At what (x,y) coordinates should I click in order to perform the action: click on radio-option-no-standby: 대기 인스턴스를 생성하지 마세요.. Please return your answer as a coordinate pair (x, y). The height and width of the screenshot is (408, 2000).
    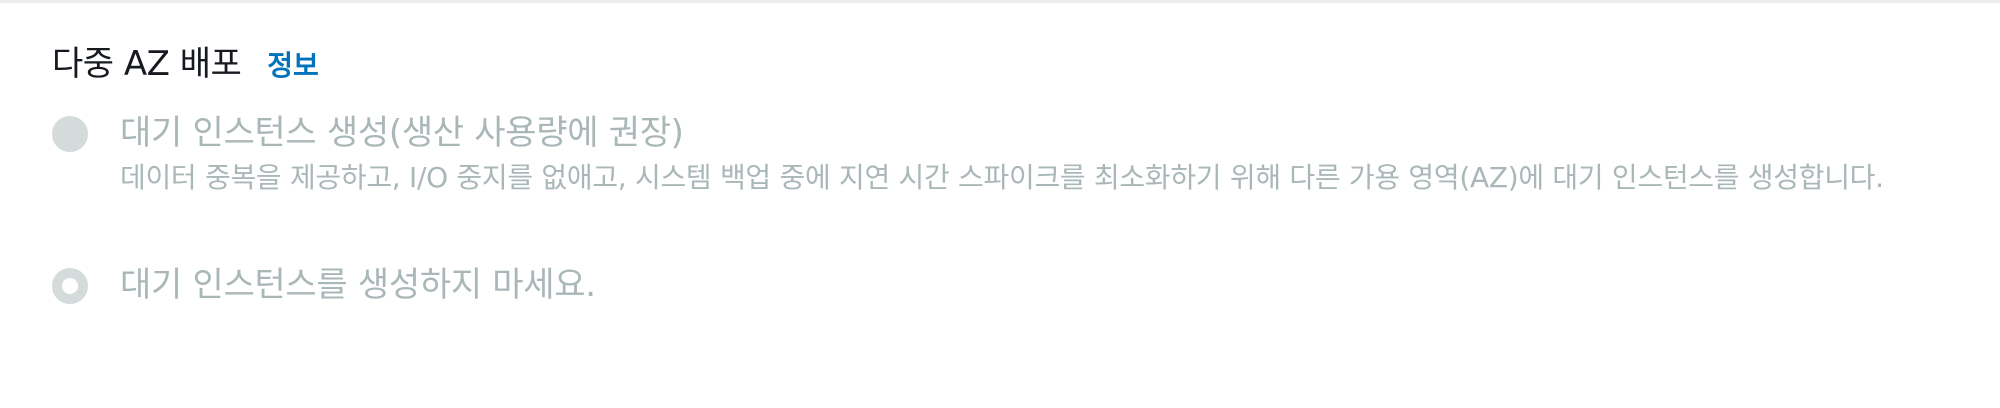
    Looking at the image, I should click on (1002, 285).